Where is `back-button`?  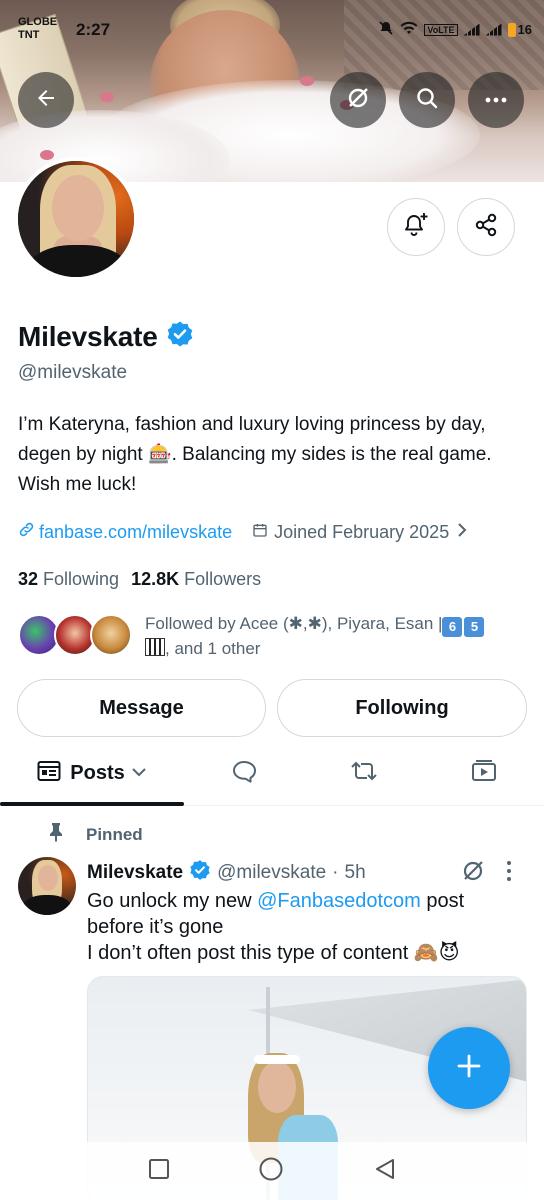
back-button is located at coordinates (46, 100).